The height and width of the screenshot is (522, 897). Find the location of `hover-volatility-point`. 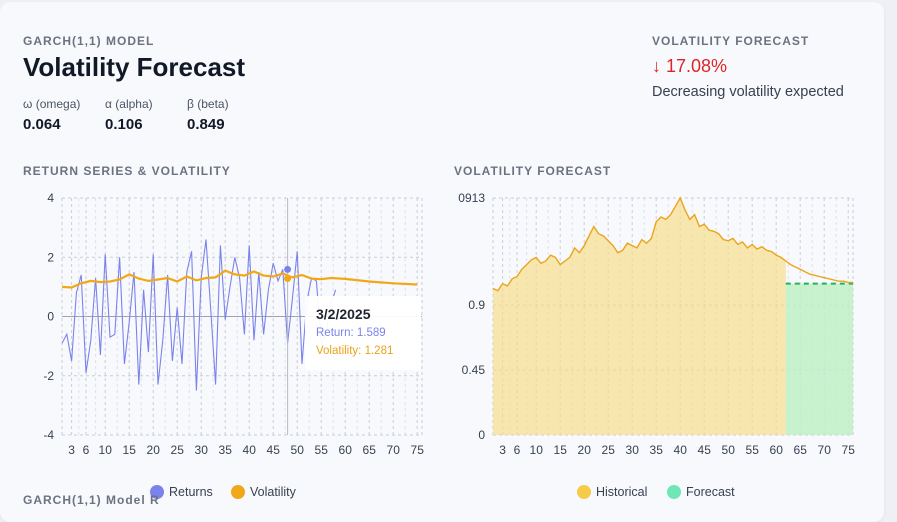

hover-volatility-point is located at coordinates (288, 279).